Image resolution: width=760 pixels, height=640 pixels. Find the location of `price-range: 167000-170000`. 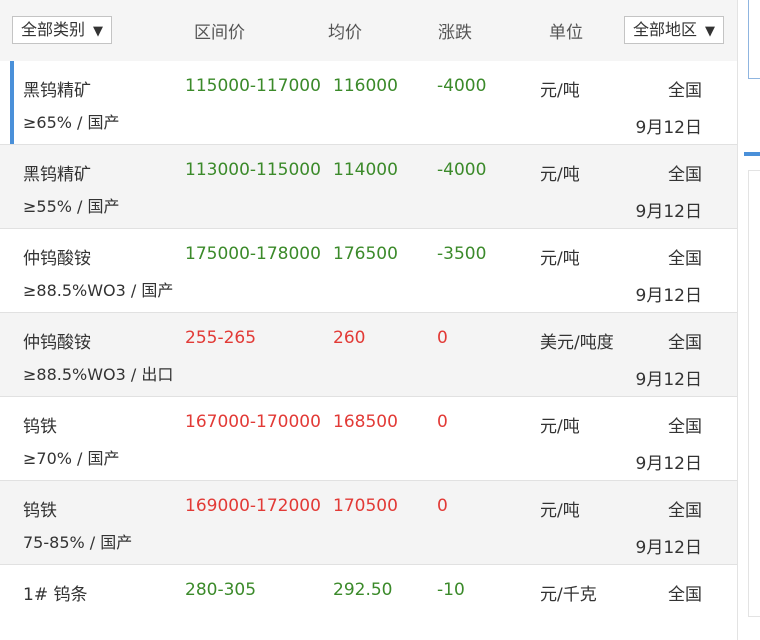

price-range: 167000-170000 is located at coordinates (253, 422).